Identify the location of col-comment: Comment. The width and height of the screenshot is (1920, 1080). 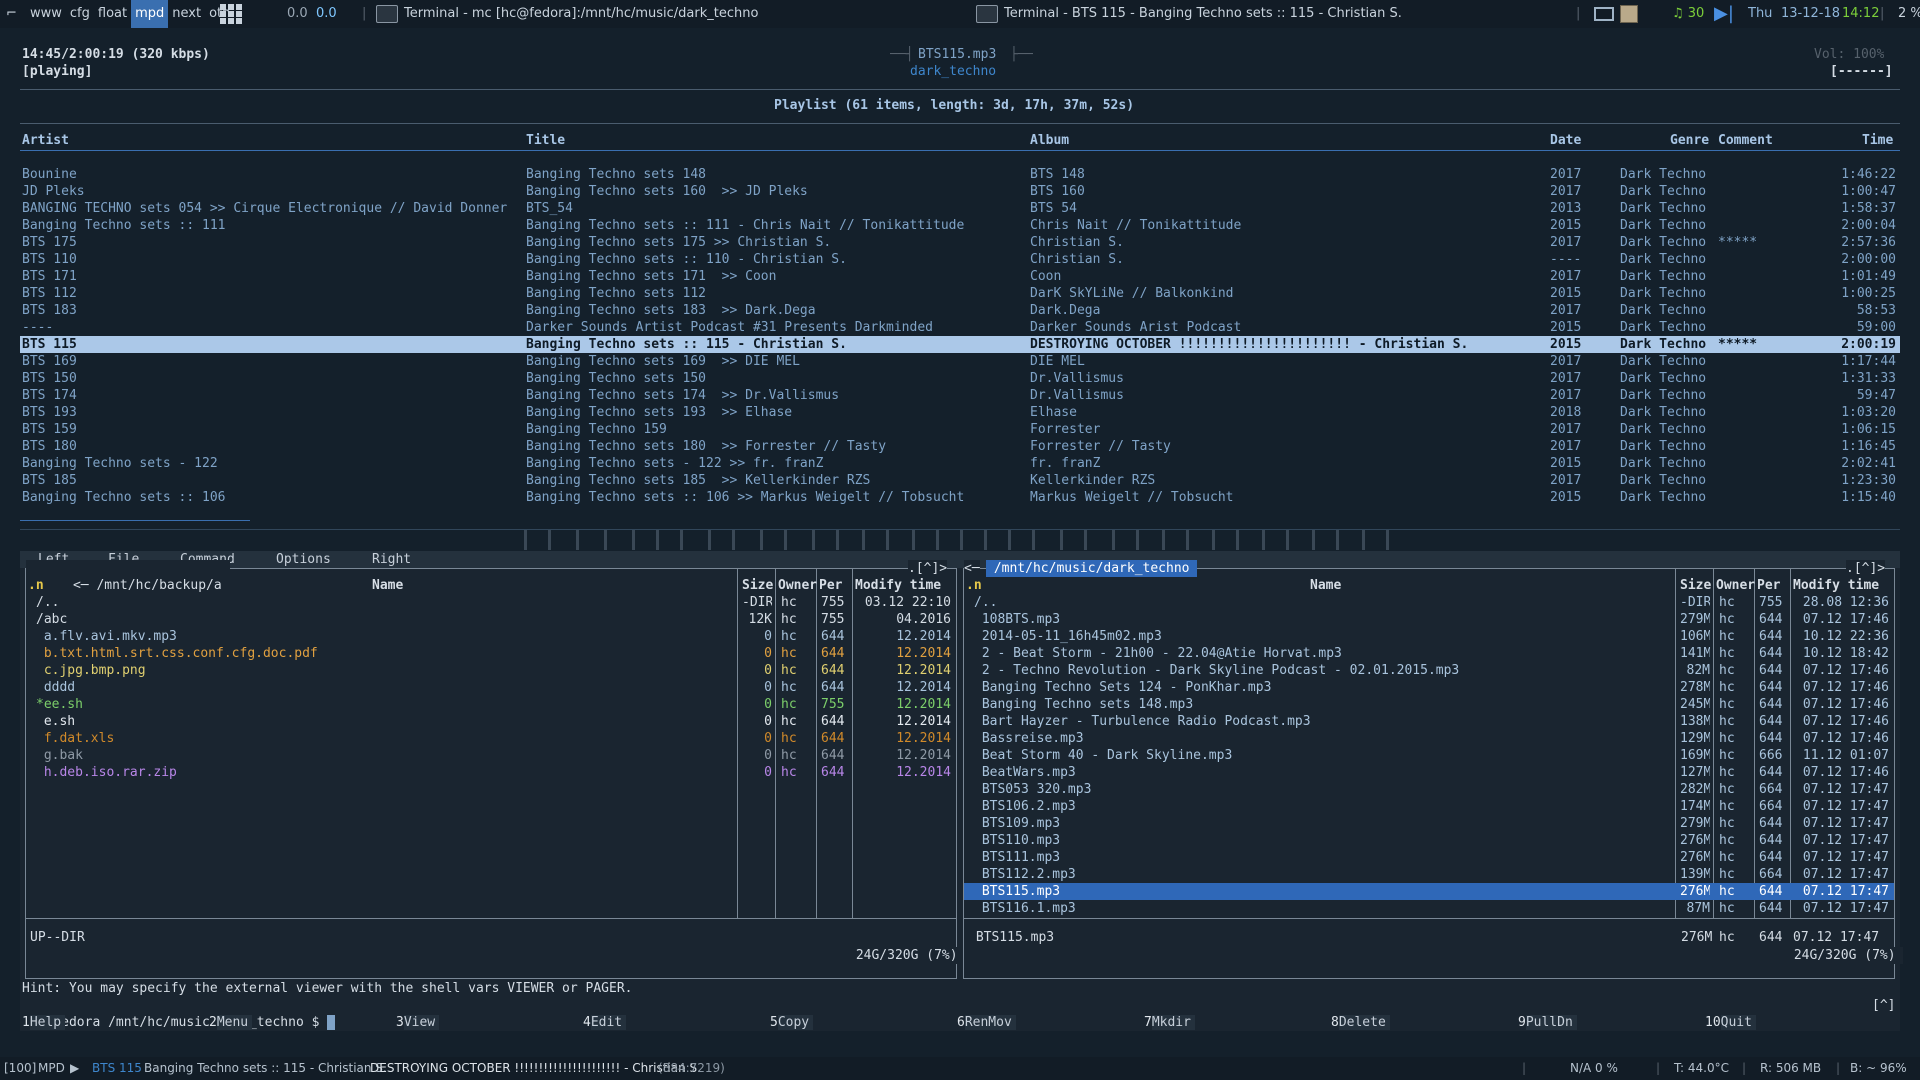
(1745, 140).